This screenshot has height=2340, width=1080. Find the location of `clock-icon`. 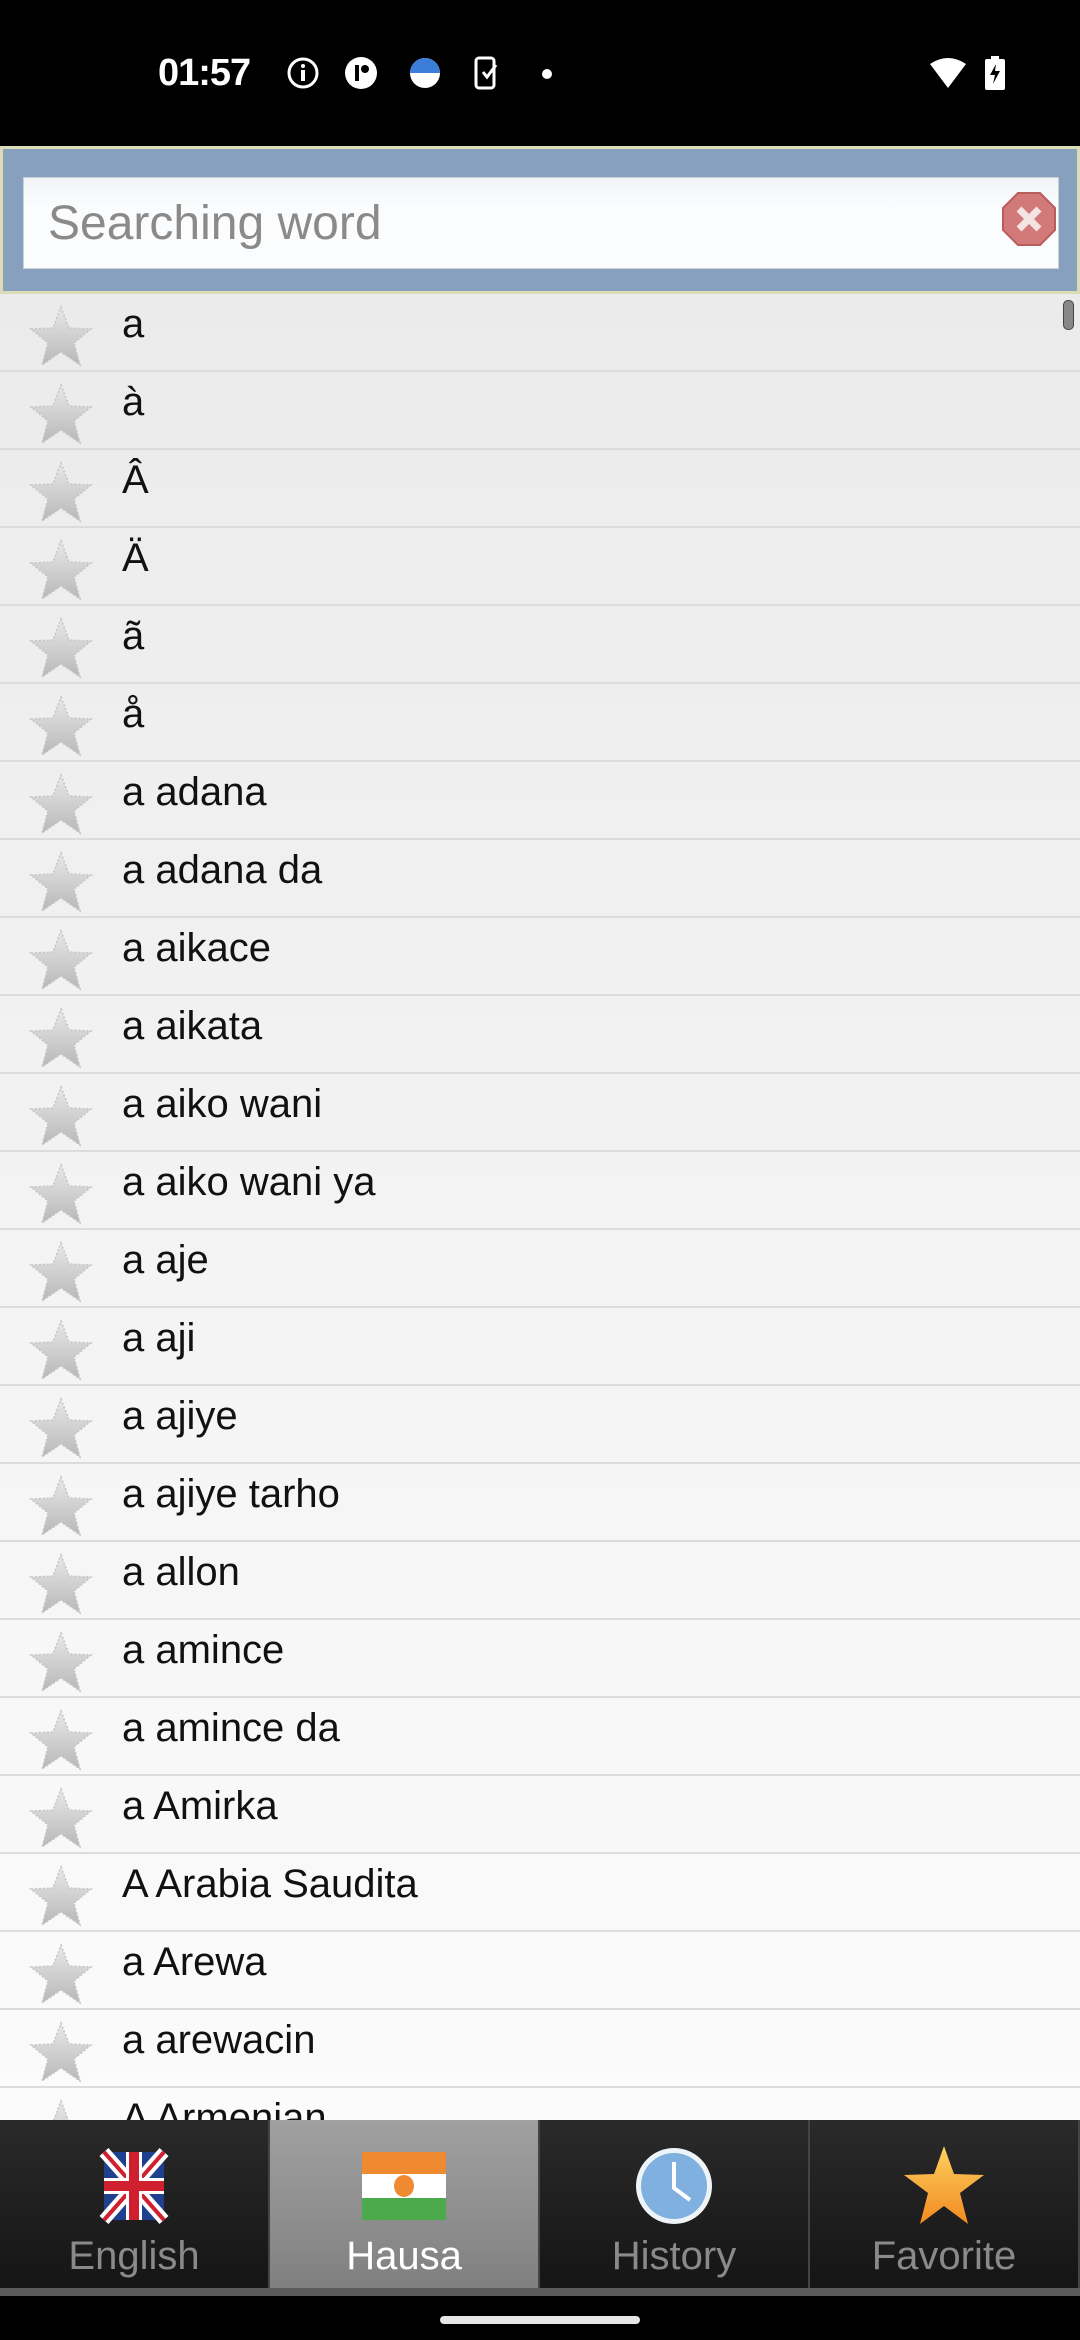

clock-icon is located at coordinates (674, 2186).